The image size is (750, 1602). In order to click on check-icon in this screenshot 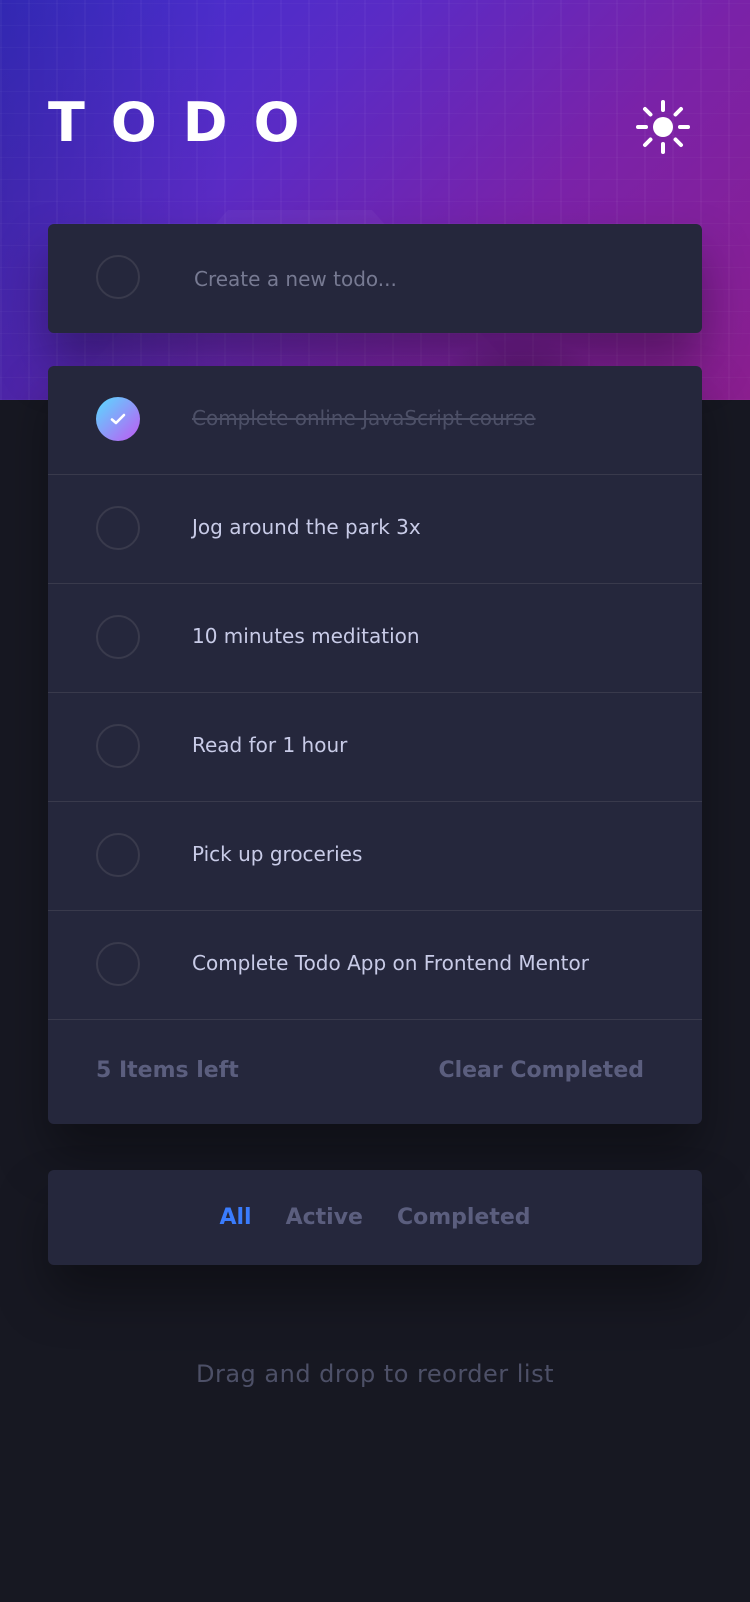, I will do `click(118, 419)`.